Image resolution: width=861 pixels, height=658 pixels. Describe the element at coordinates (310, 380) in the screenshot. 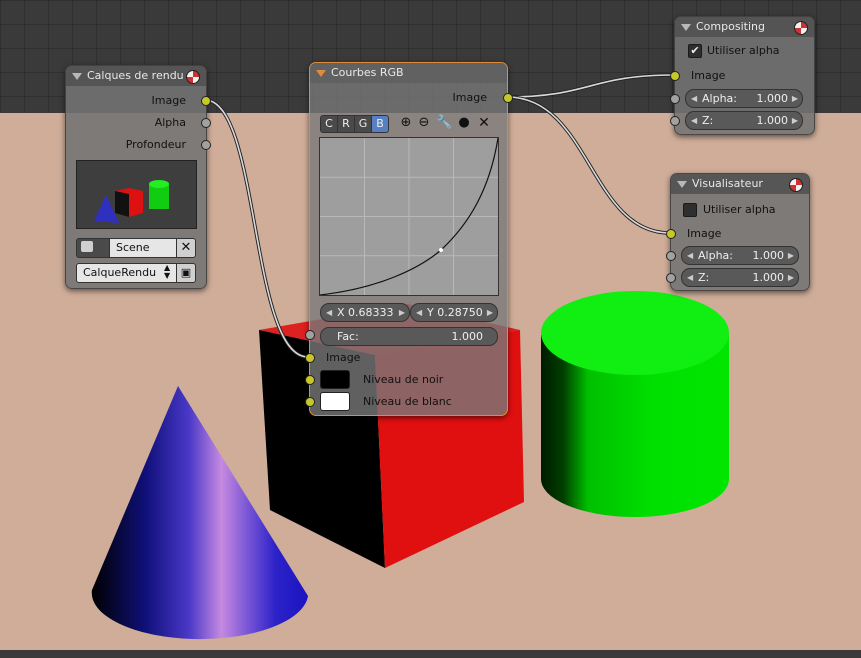

I see `input-black-level-socket` at that location.